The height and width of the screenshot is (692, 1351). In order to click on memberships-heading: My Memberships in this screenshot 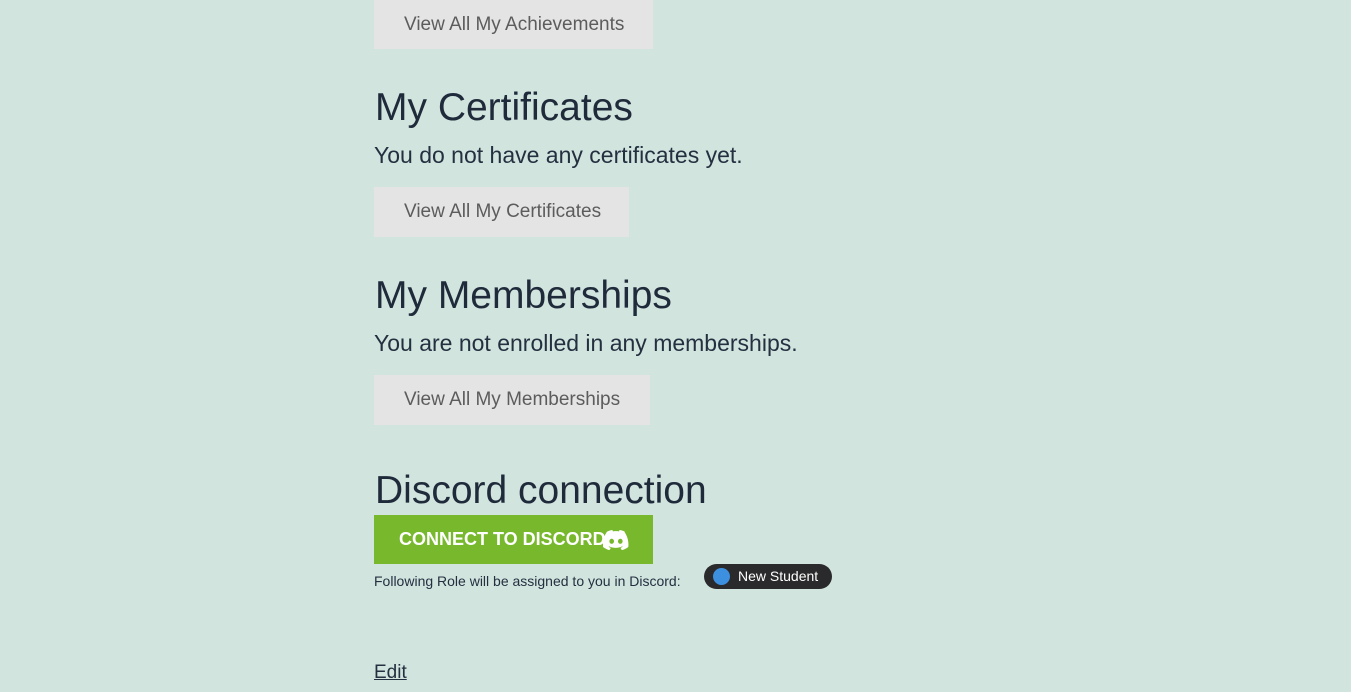, I will do `click(523, 295)`.